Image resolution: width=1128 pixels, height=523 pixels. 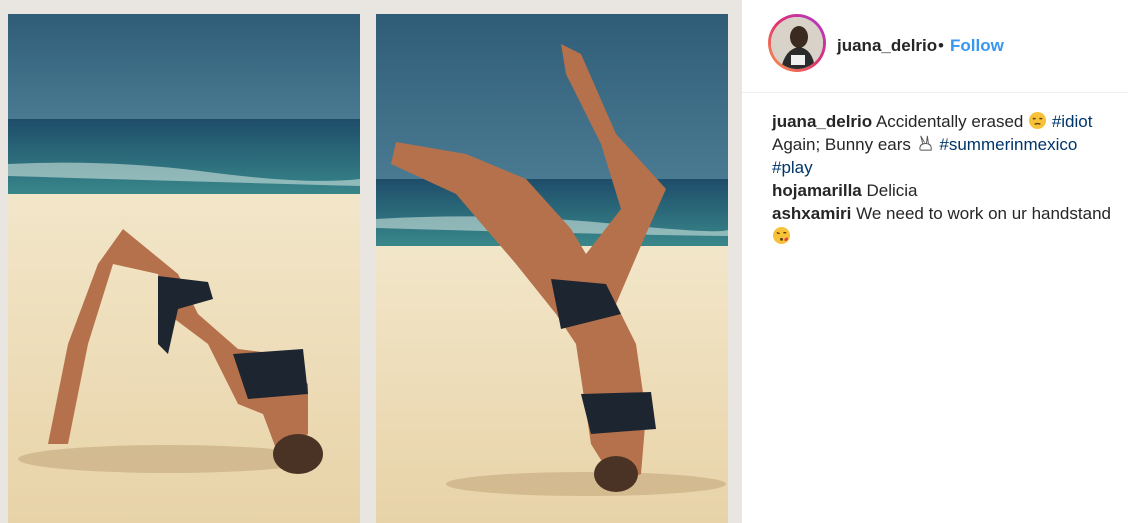 I want to click on follow-button: Follow, so click(x=977, y=46).